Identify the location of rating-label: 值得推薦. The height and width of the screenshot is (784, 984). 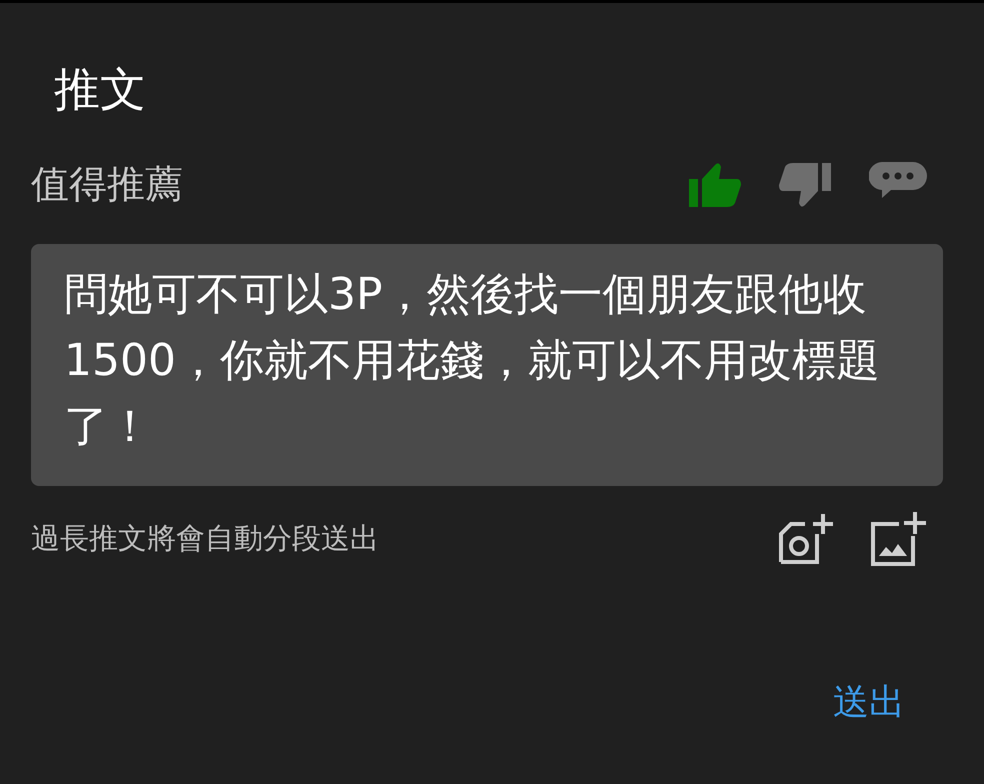
(107, 184).